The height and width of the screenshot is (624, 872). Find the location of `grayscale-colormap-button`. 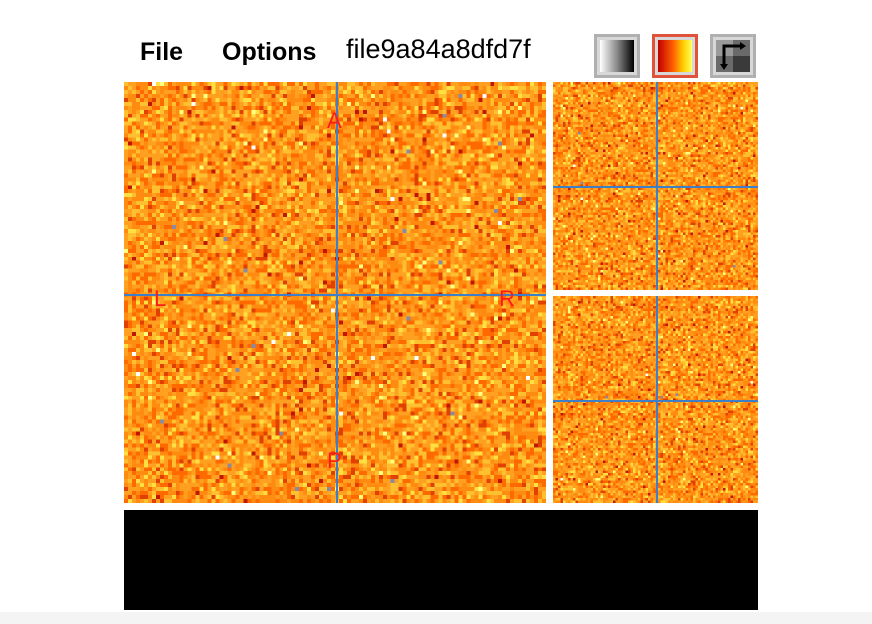

grayscale-colormap-button is located at coordinates (617, 56).